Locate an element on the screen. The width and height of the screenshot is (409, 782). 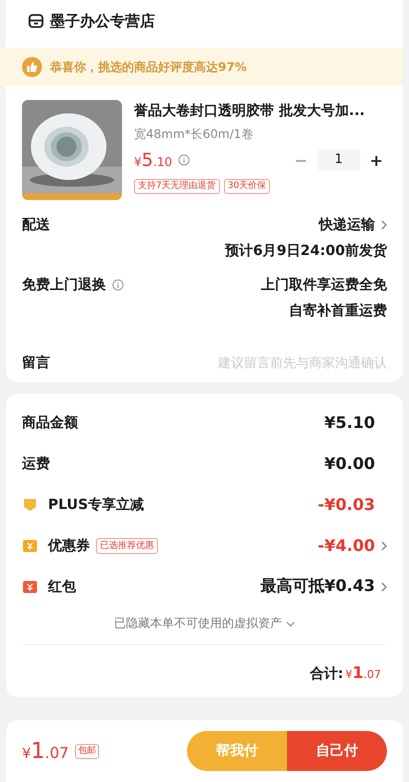
fee-label: PLUS专享立减 is located at coordinates (96, 505).